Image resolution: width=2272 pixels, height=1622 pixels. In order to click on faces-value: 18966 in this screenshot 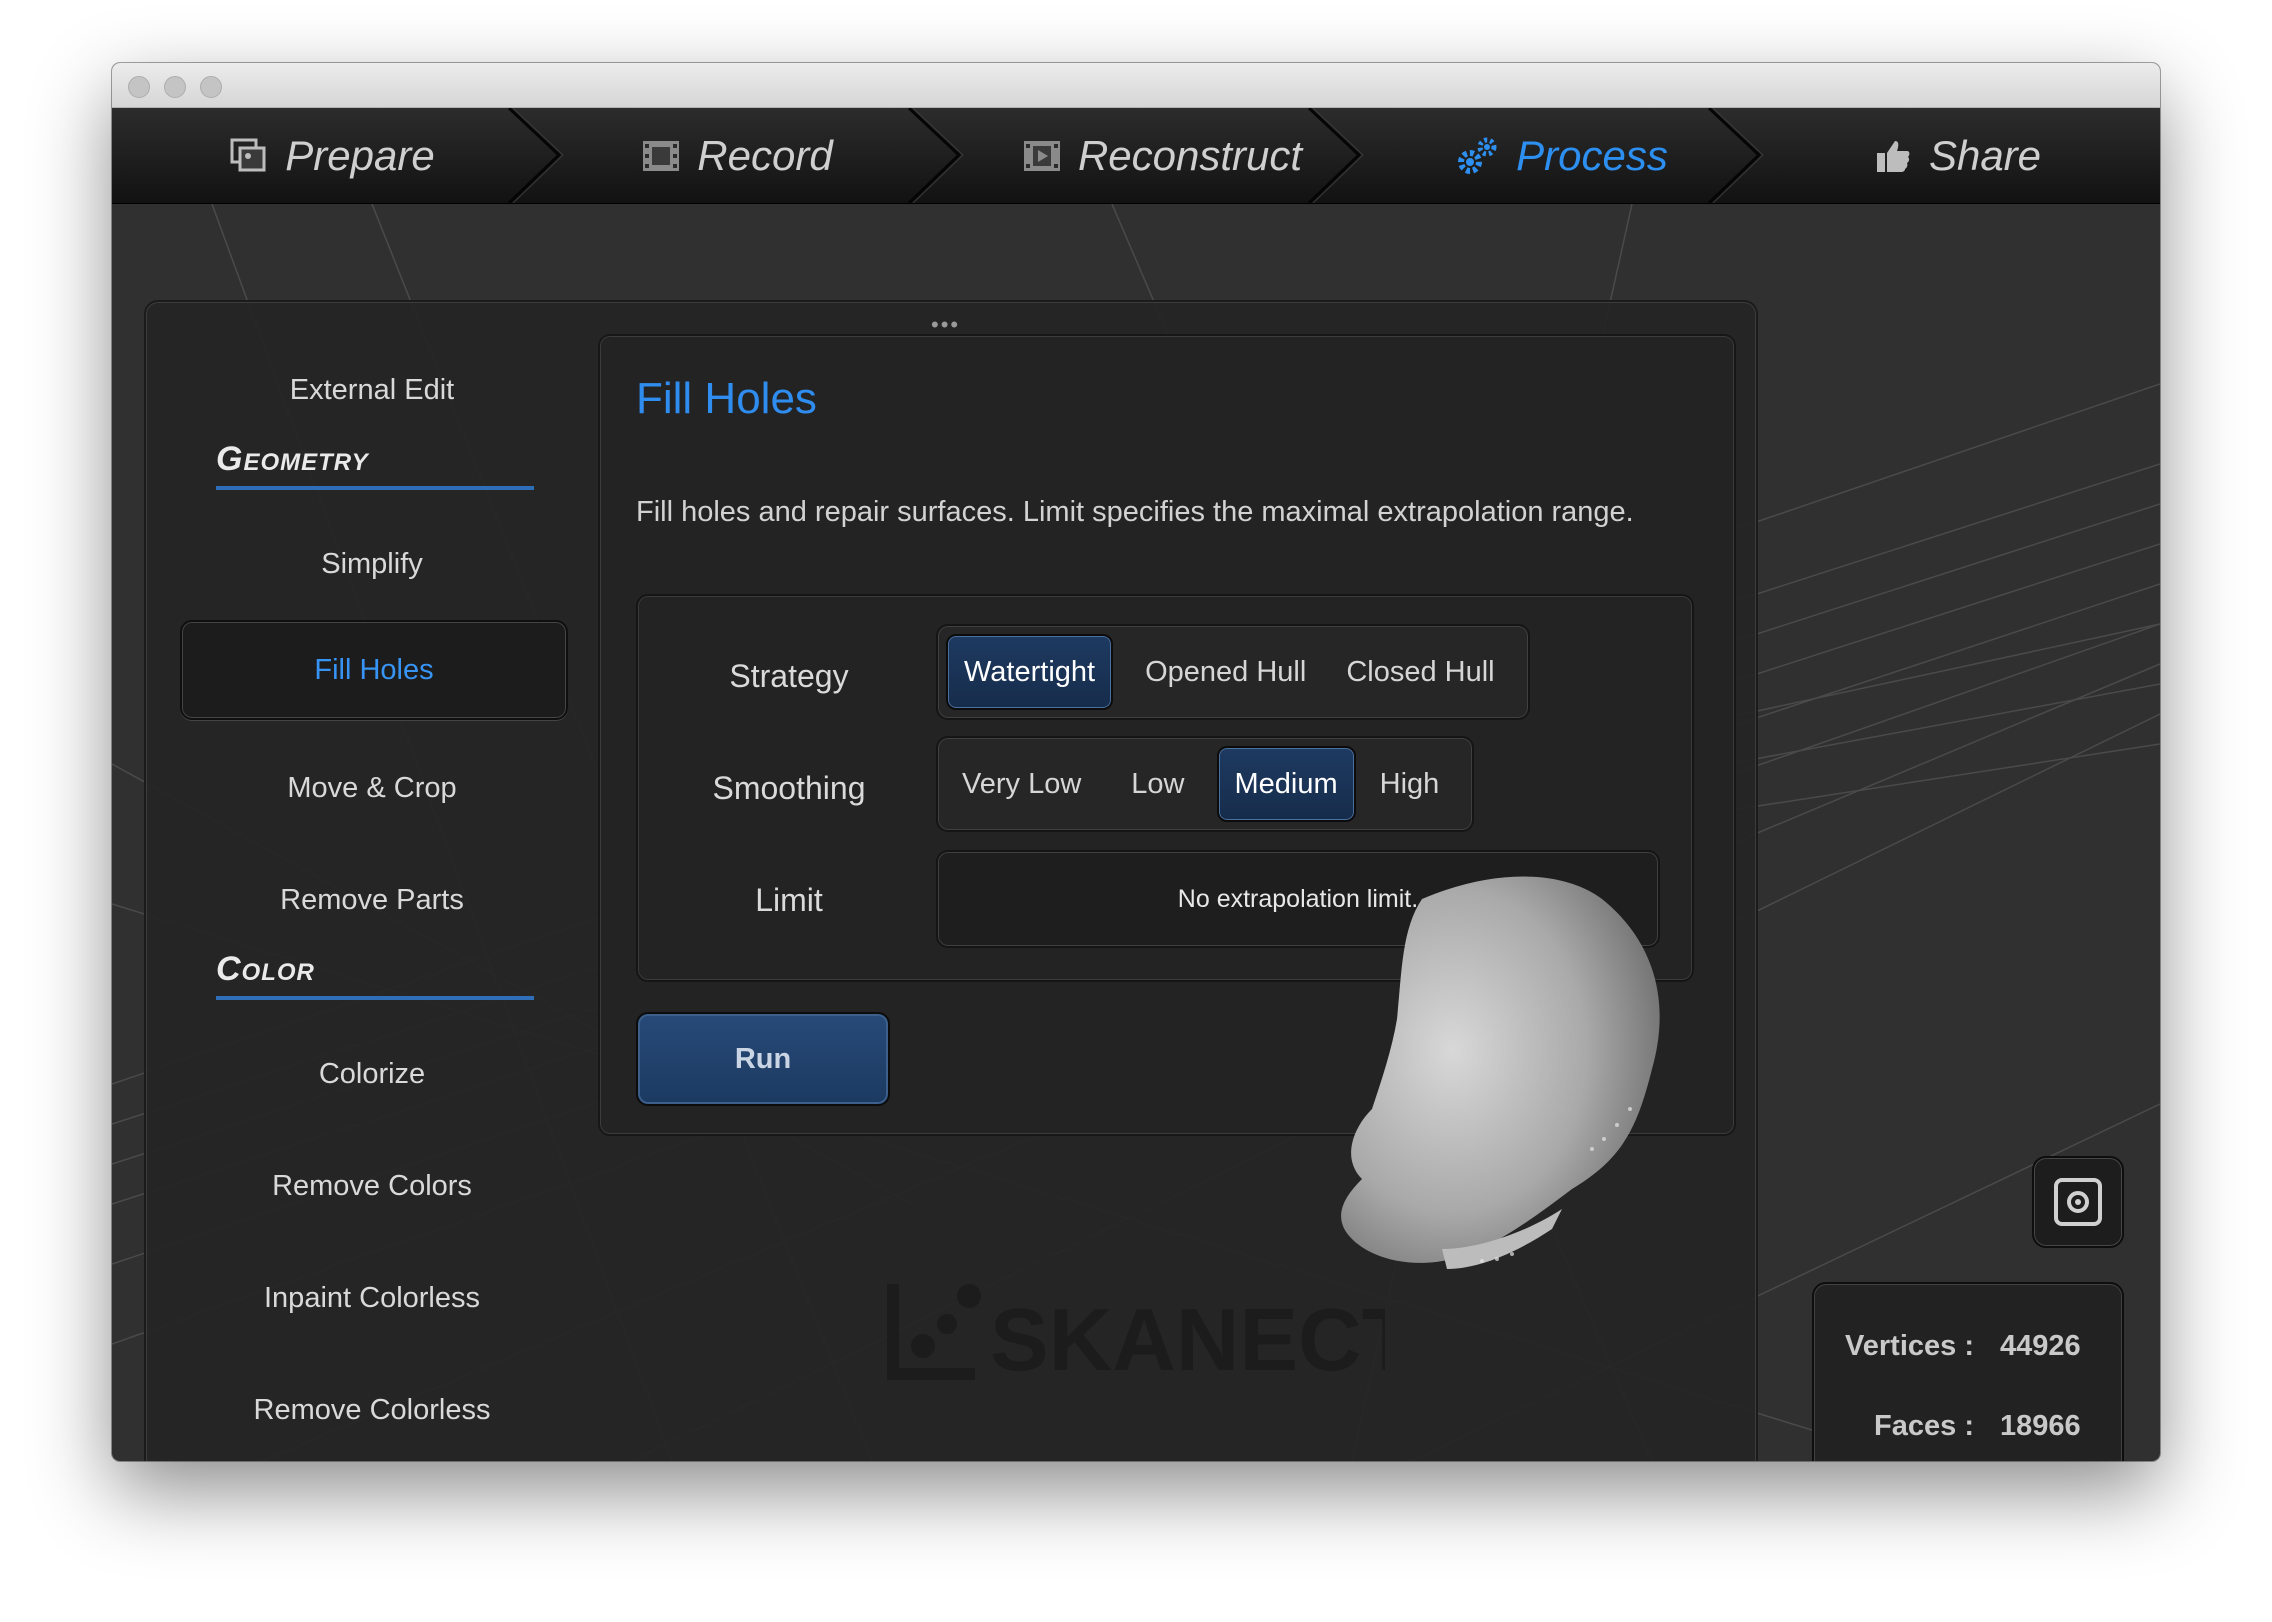, I will do `click(2040, 1426)`.